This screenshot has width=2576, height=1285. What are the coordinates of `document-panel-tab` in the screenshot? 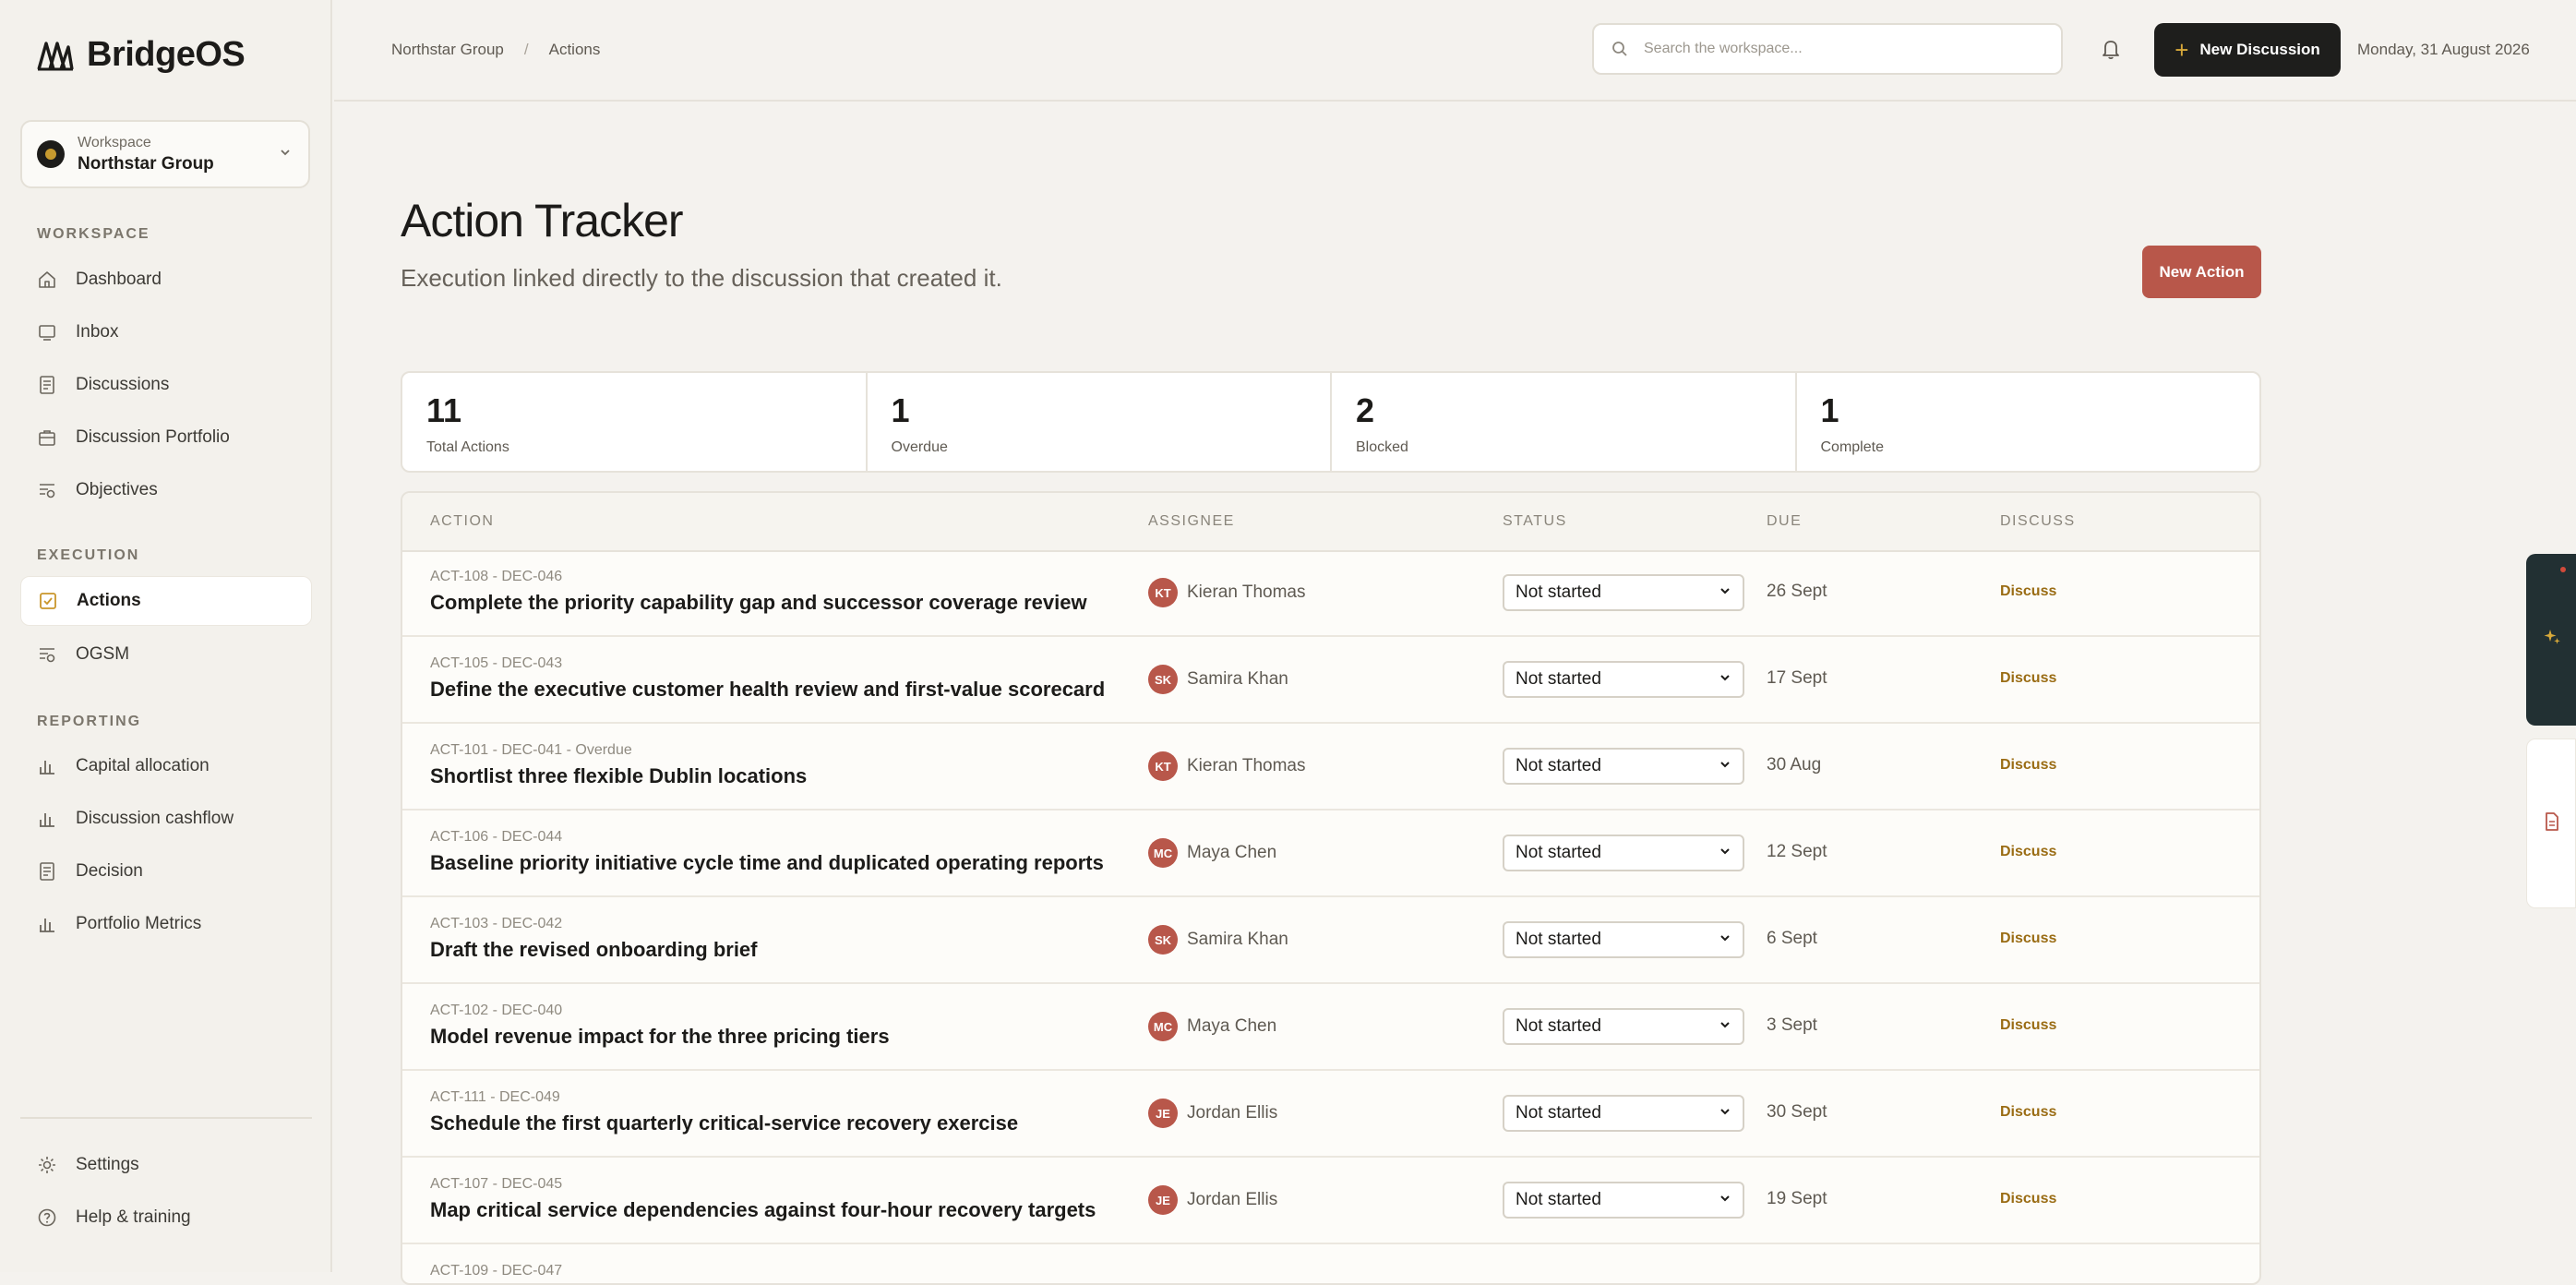 It's located at (2551, 823).